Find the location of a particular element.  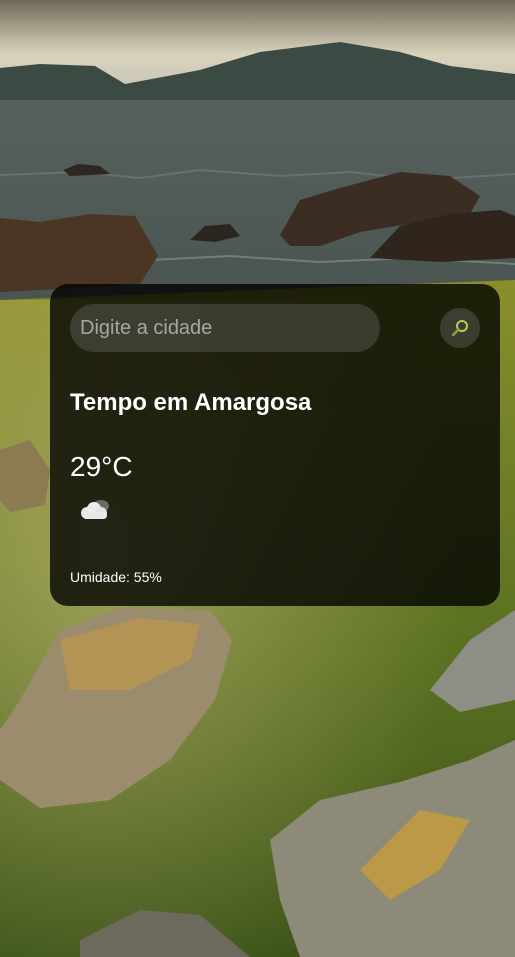

city-title: Tempo em Amargosa is located at coordinates (191, 402).